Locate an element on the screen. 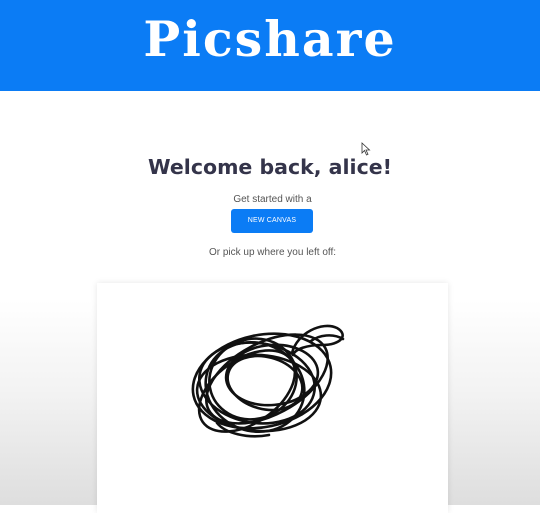  app-logo: Picshare is located at coordinates (270, 39).